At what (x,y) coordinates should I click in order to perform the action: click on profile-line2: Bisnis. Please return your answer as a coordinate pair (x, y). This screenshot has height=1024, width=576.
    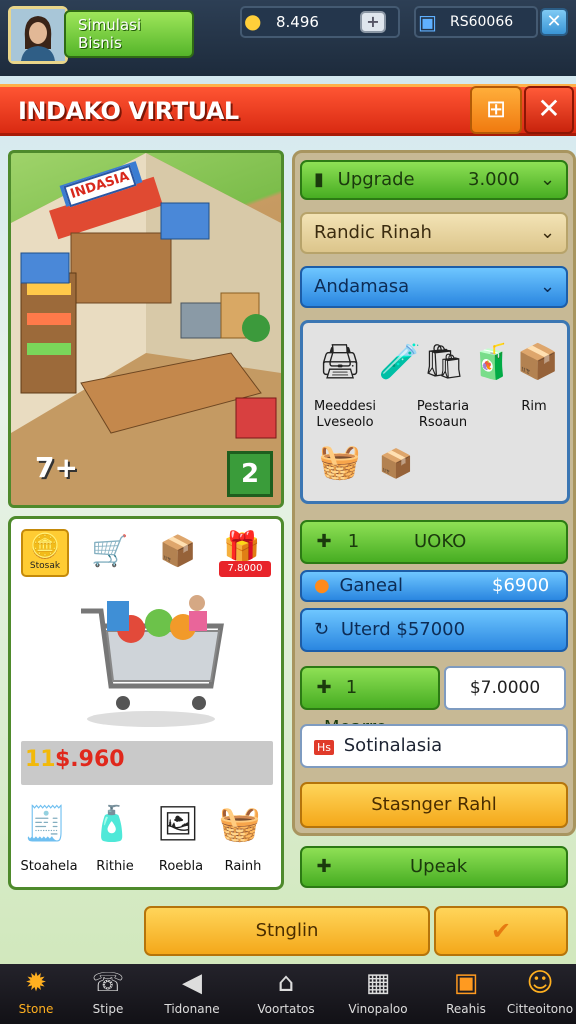
    Looking at the image, I should click on (100, 43).